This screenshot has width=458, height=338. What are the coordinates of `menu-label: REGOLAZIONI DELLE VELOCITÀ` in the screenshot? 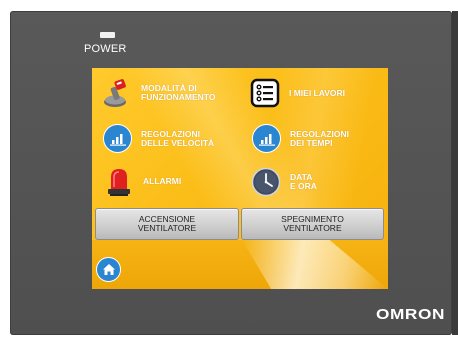 It's located at (178, 138).